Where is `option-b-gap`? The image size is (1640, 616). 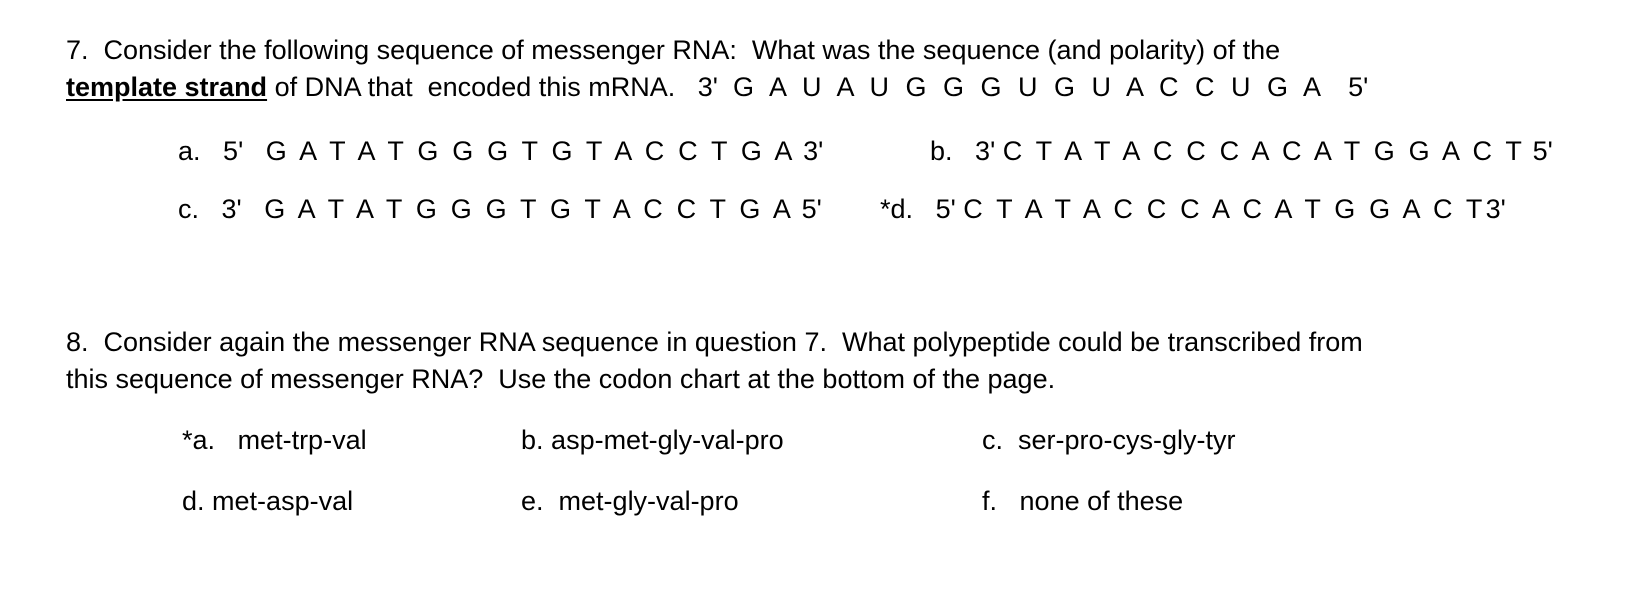
option-b-gap is located at coordinates (999, 151).